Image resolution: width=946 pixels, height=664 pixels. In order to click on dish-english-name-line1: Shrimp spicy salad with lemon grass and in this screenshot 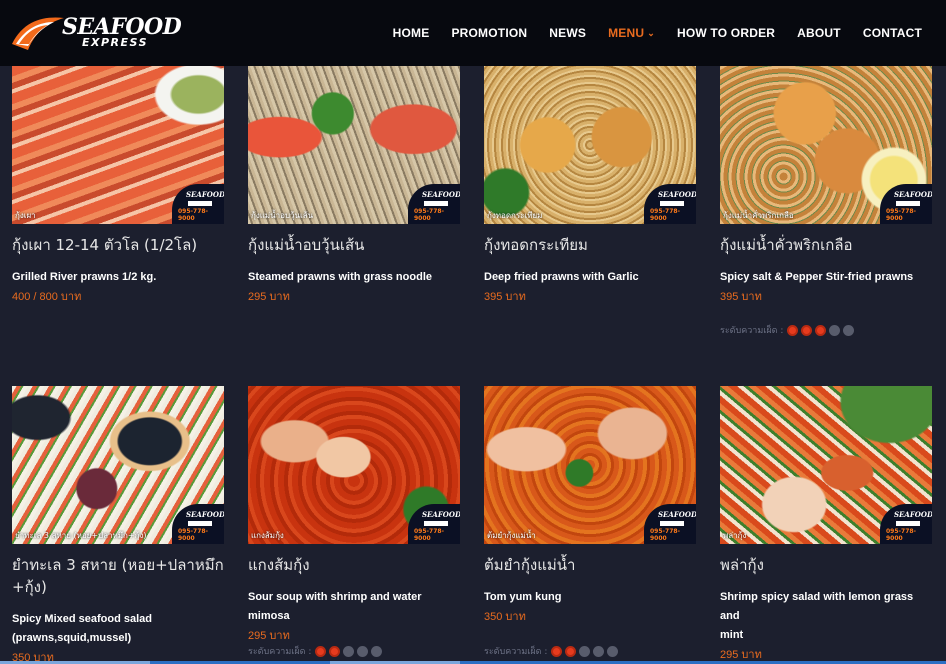, I will do `click(817, 606)`.